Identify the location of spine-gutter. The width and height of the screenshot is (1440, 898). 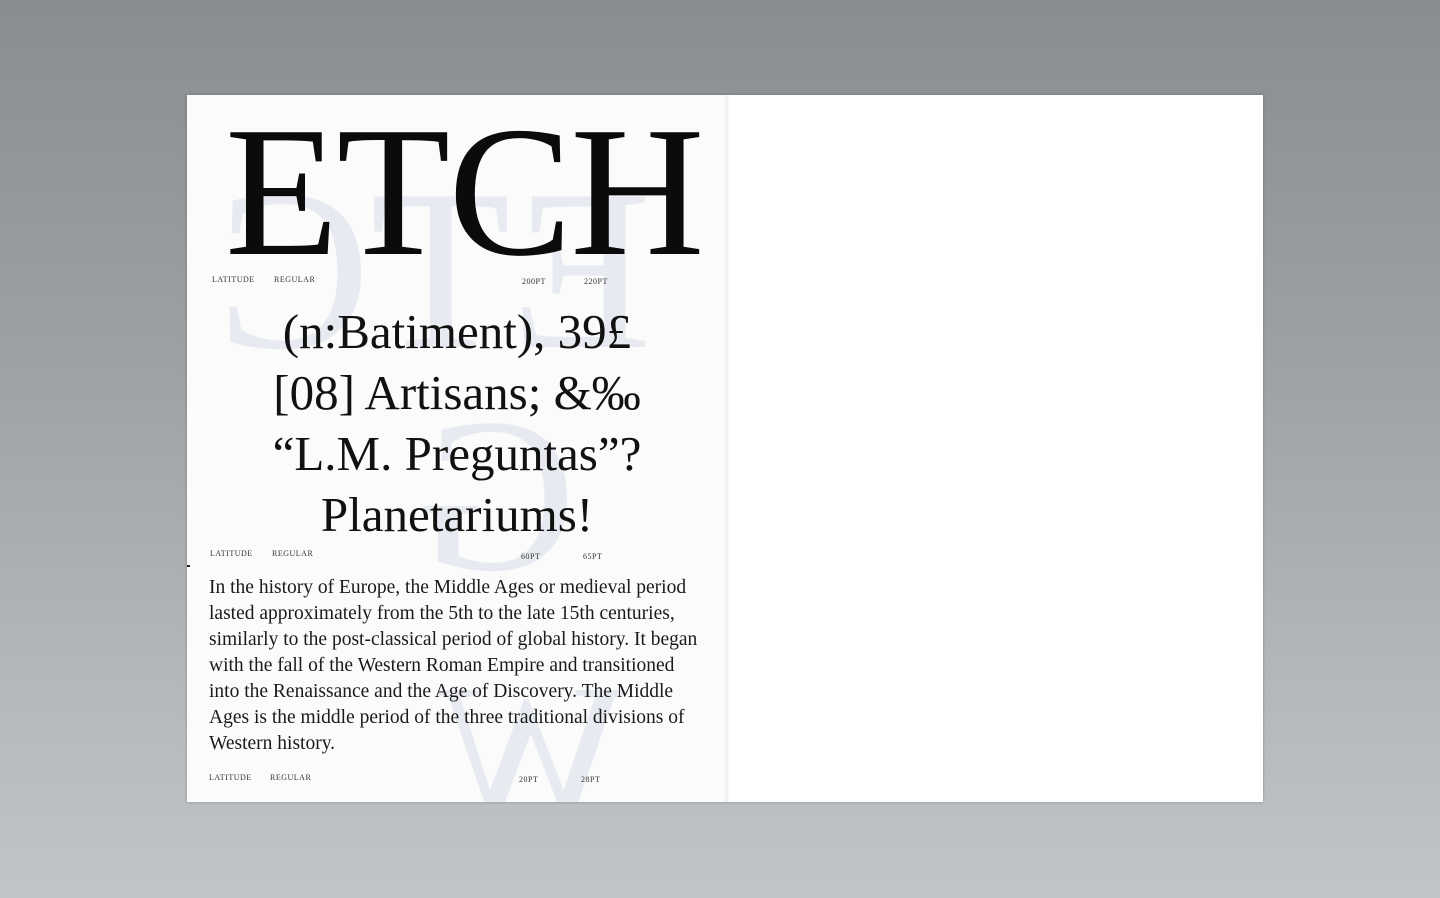
(727, 448).